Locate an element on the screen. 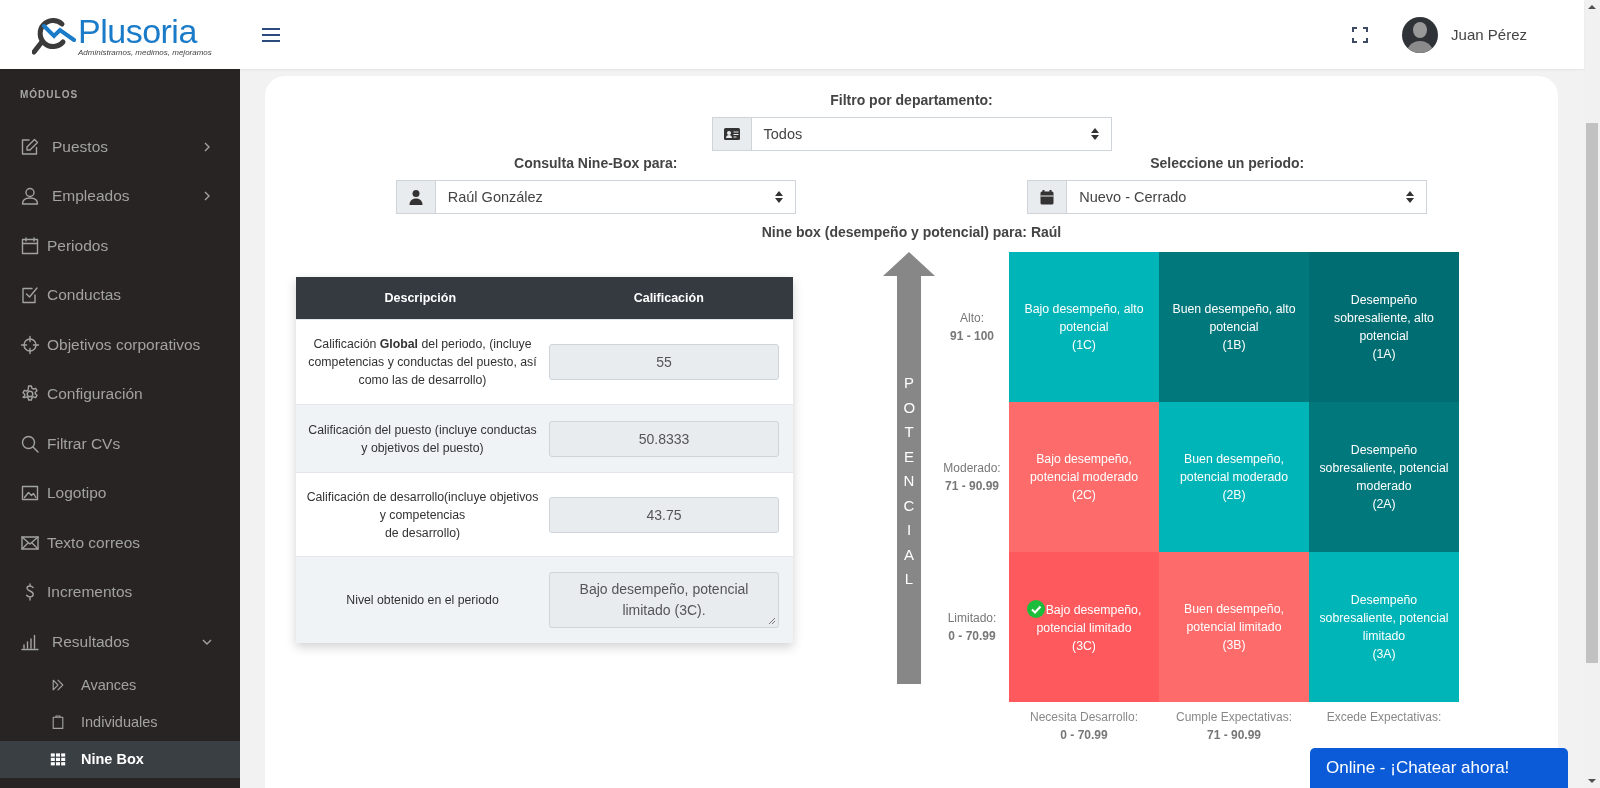 Image resolution: width=1600 pixels, height=788 pixels. sidebar-subitem: Avances is located at coordinates (120, 685).